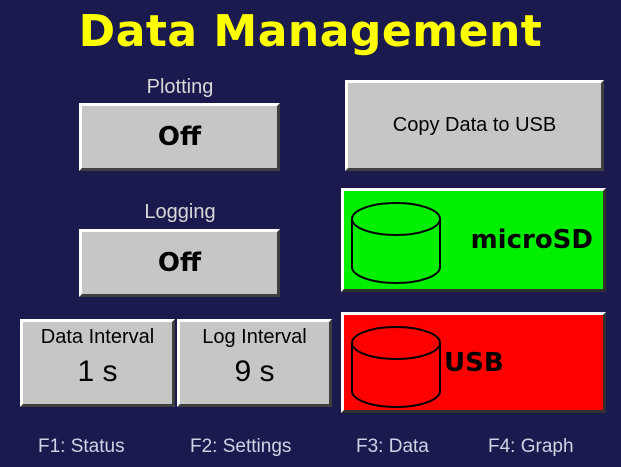  What do you see at coordinates (180, 212) in the screenshot?
I see `logging-label: Logging` at bounding box center [180, 212].